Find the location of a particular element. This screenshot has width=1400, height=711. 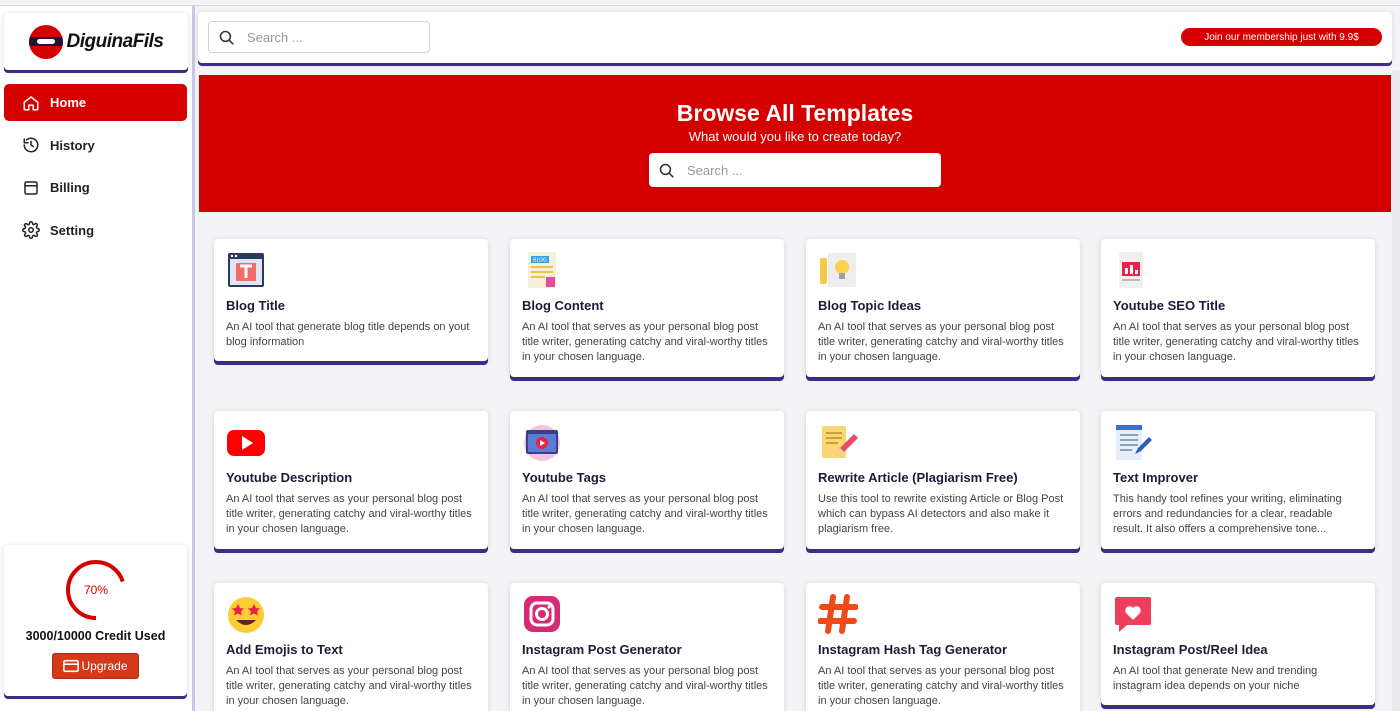

upgrade-button: Upgrade is located at coordinates (95, 666).